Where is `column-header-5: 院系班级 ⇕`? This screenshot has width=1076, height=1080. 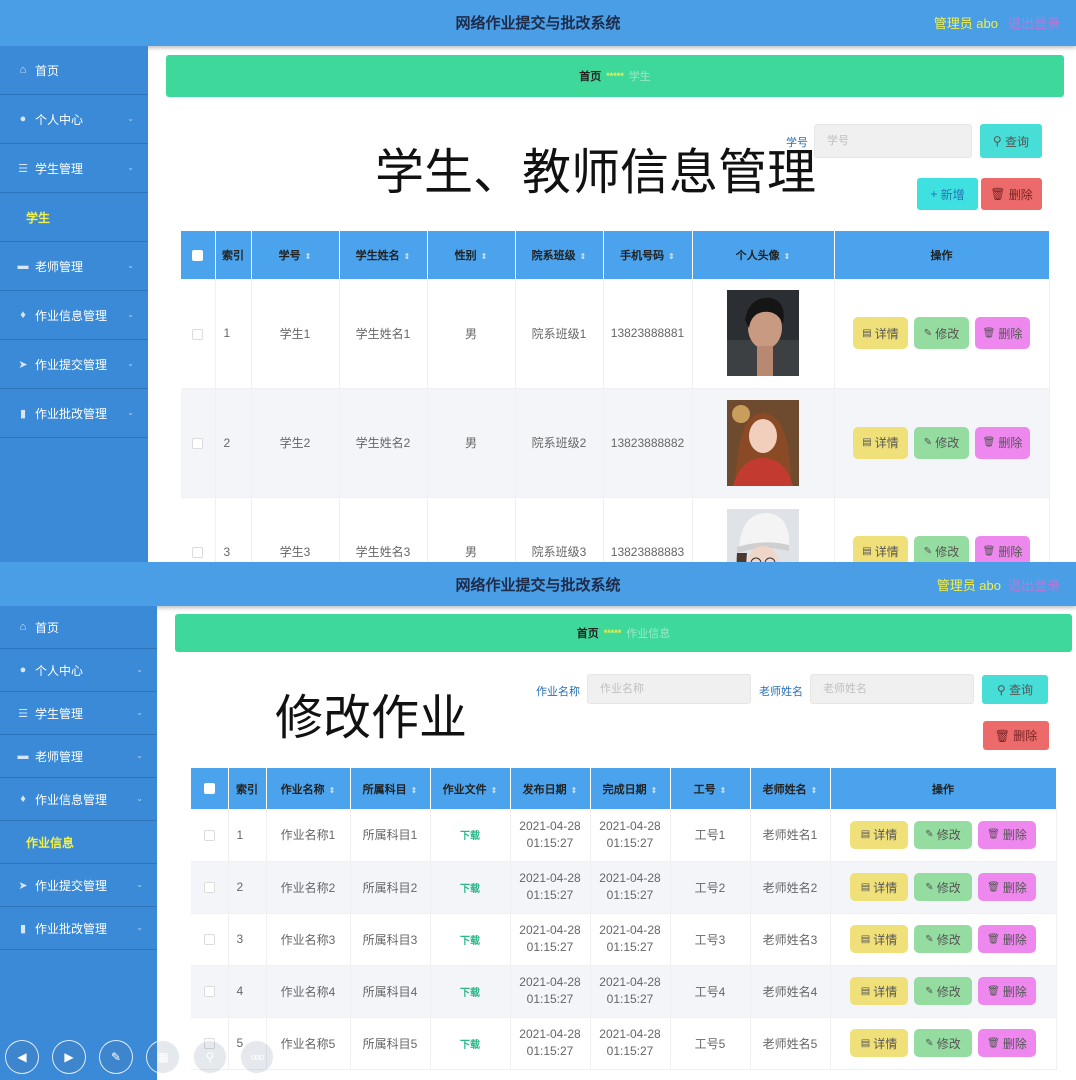 column-header-5: 院系班级 ⇕ is located at coordinates (559, 255).